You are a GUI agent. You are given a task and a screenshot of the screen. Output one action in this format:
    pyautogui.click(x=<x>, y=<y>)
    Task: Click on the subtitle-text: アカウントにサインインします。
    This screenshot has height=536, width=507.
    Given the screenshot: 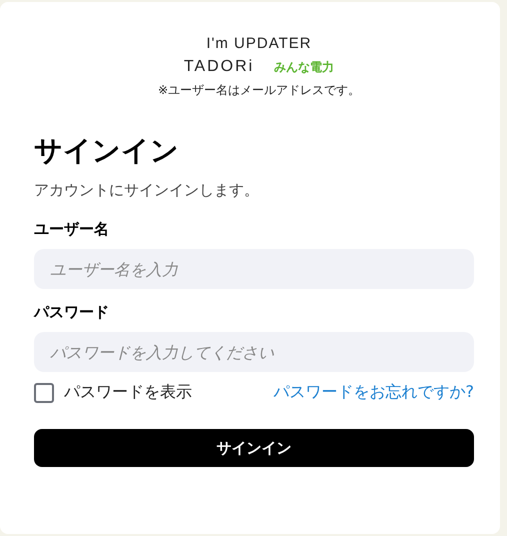 What is the action you would take?
    pyautogui.click(x=147, y=190)
    